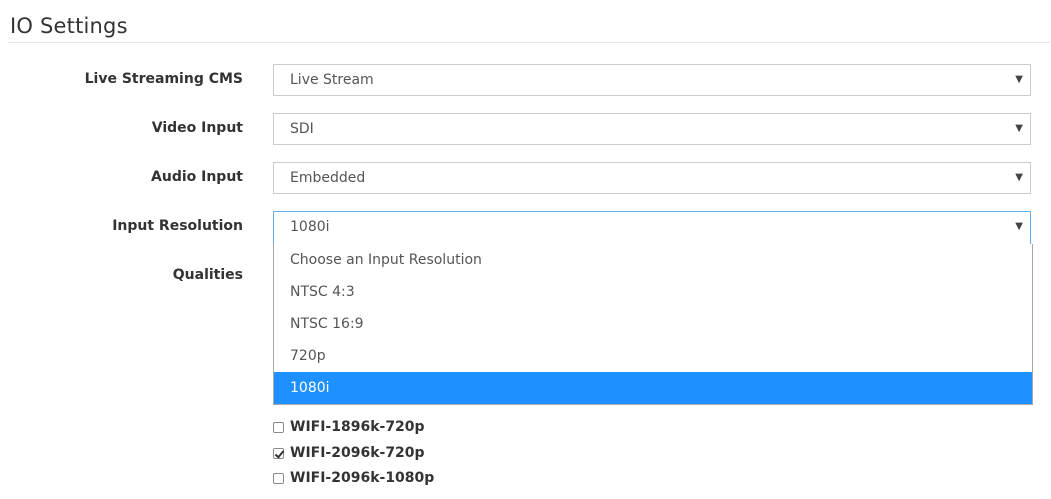 This screenshot has height=499, width=1051. I want to click on dropdown-option: NTSC 4:3, so click(653, 292).